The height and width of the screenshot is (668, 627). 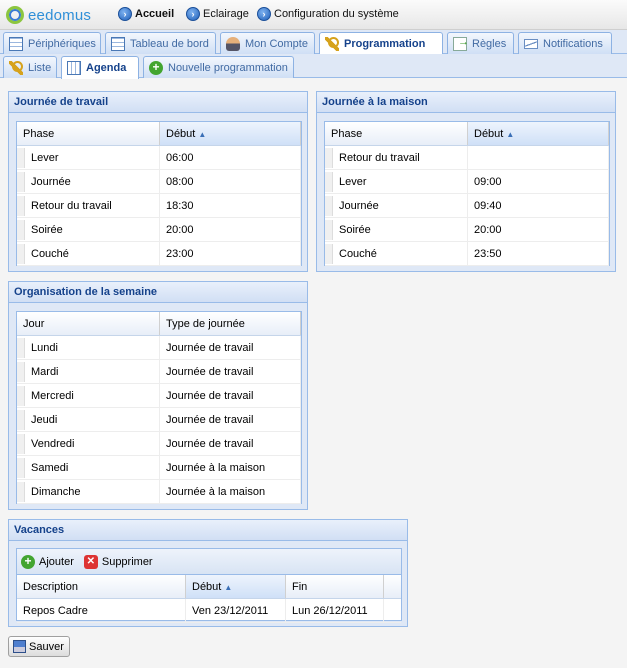 What do you see at coordinates (208, 530) in the screenshot?
I see `panel-title: Vacances` at bounding box center [208, 530].